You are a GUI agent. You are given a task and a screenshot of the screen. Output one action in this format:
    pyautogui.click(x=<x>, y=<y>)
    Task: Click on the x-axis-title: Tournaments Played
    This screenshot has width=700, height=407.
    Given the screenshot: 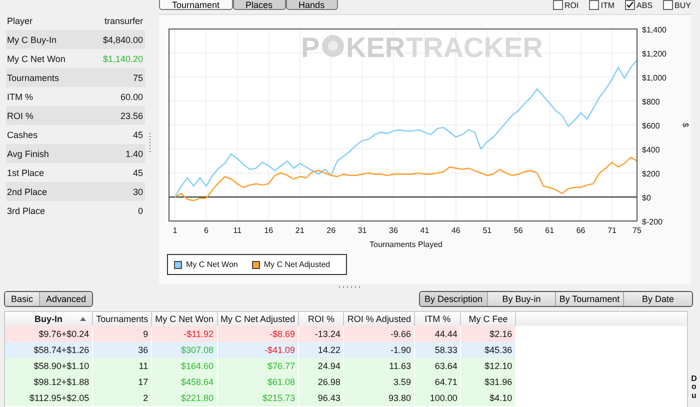 What is the action you would take?
    pyautogui.click(x=406, y=244)
    